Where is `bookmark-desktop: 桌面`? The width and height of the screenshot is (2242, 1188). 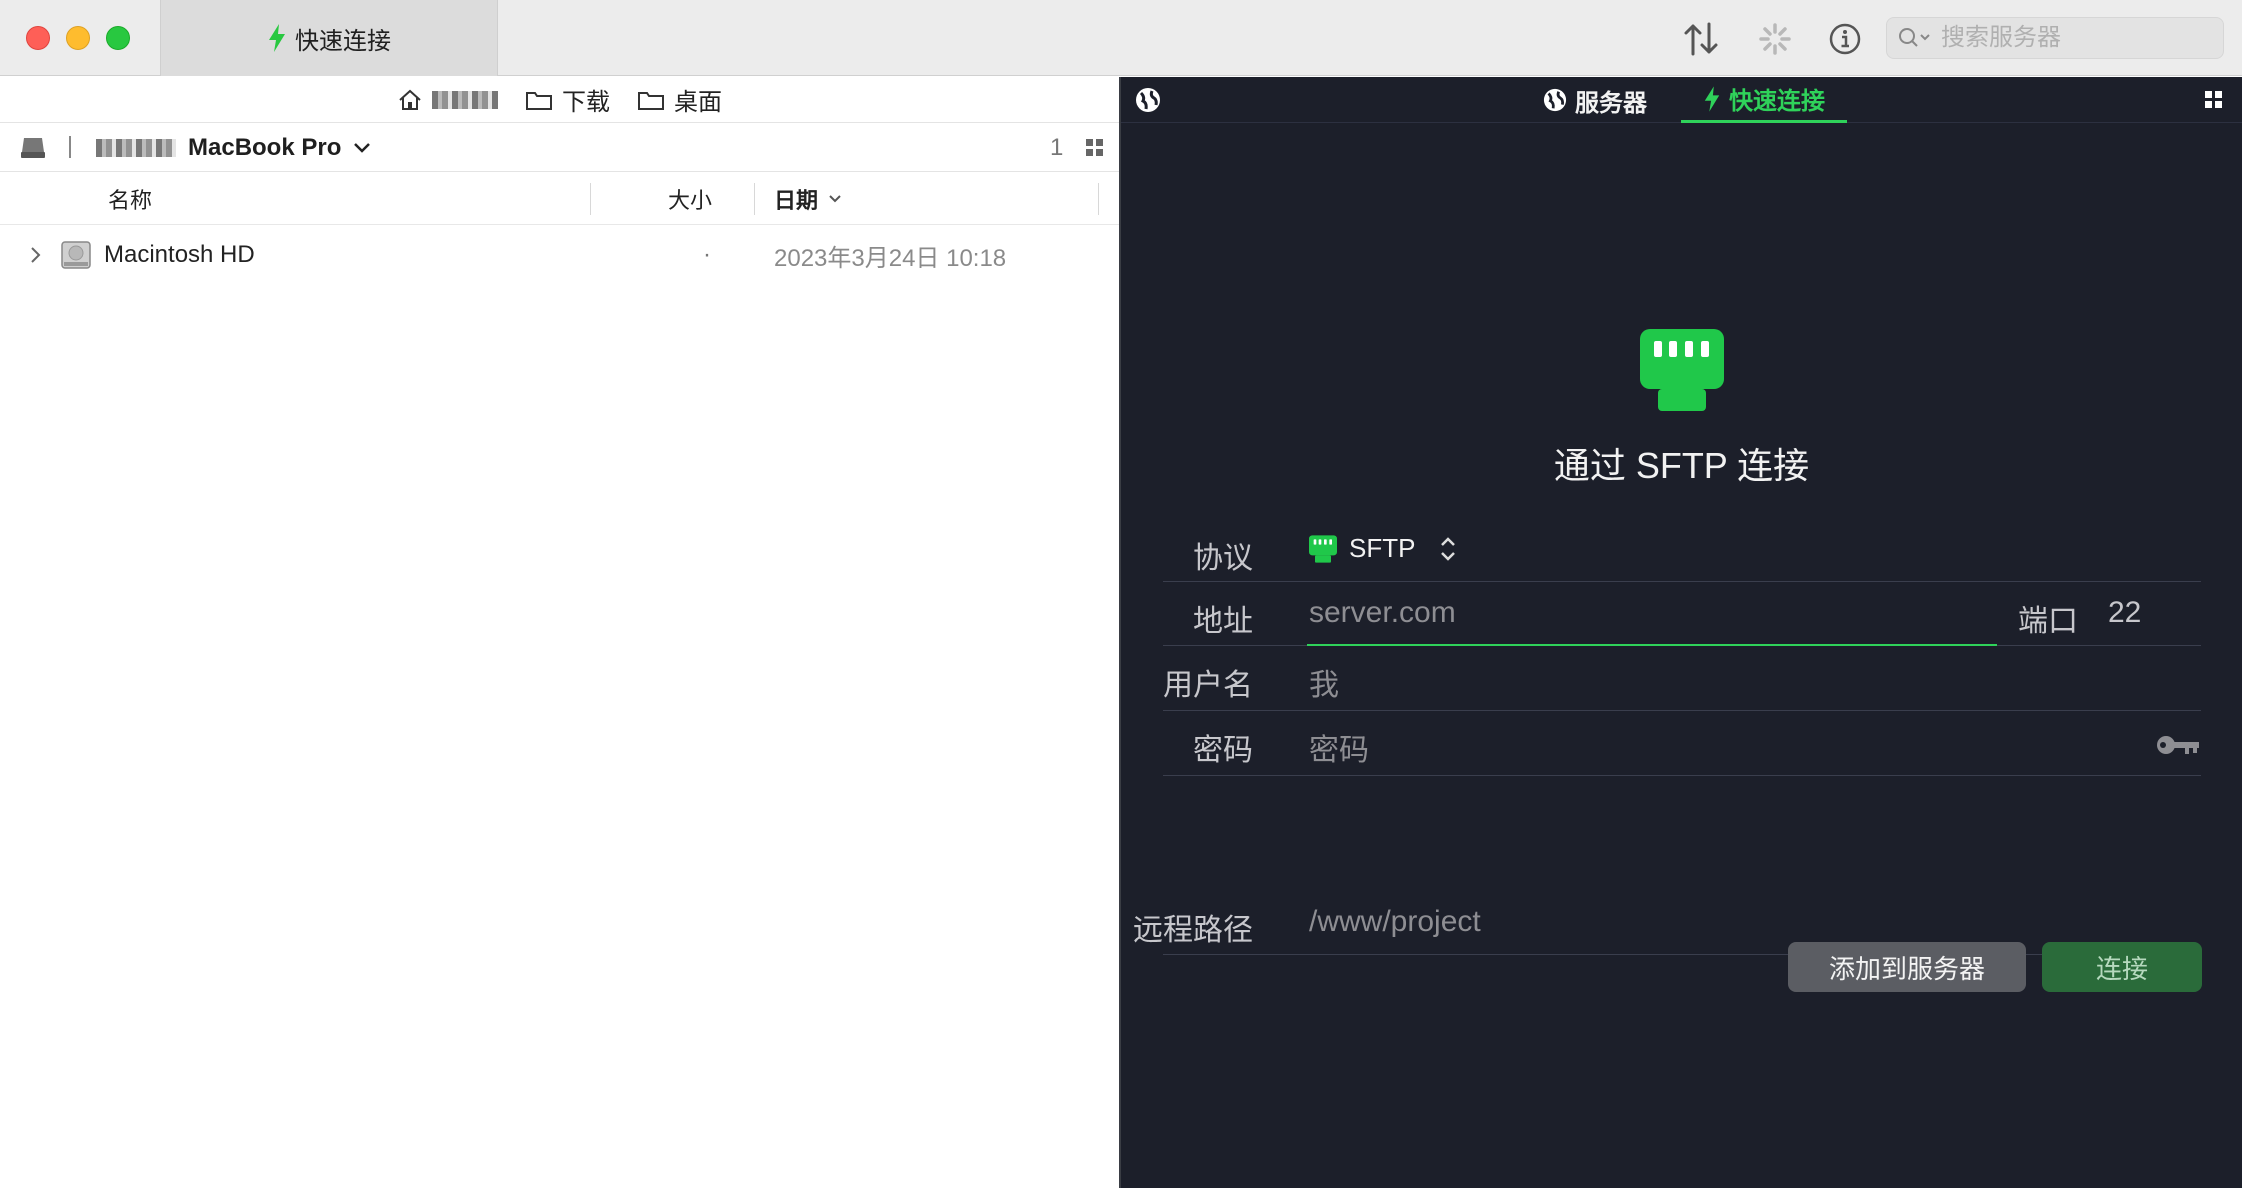 bookmark-desktop: 桌面 is located at coordinates (680, 99).